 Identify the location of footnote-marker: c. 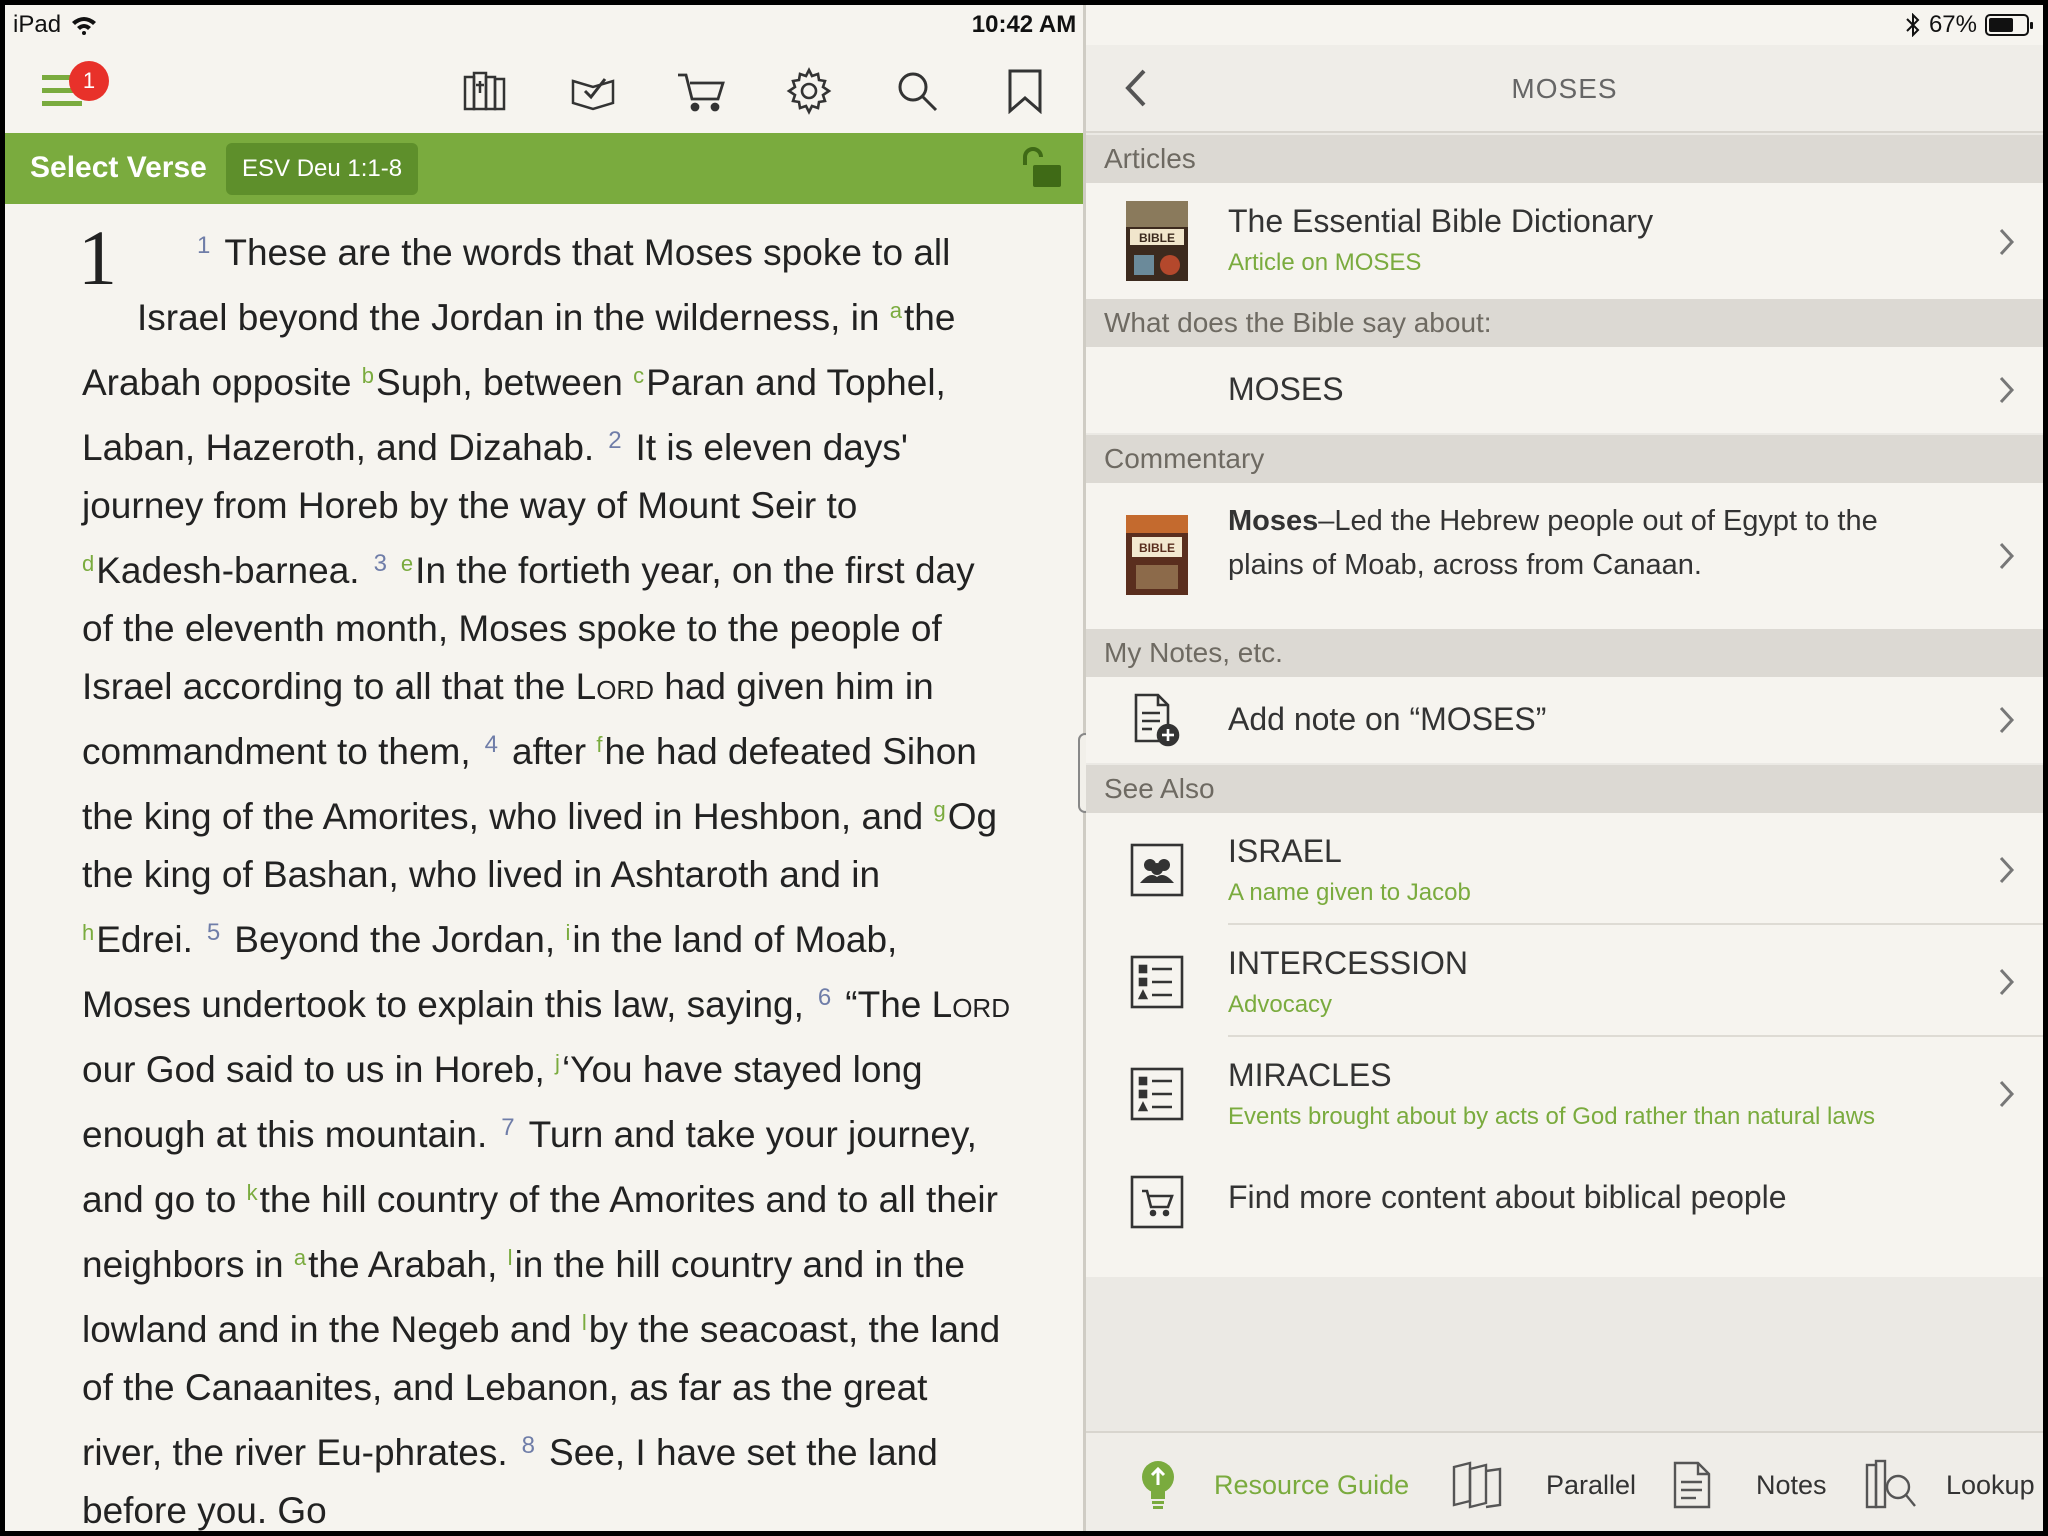
(638, 375).